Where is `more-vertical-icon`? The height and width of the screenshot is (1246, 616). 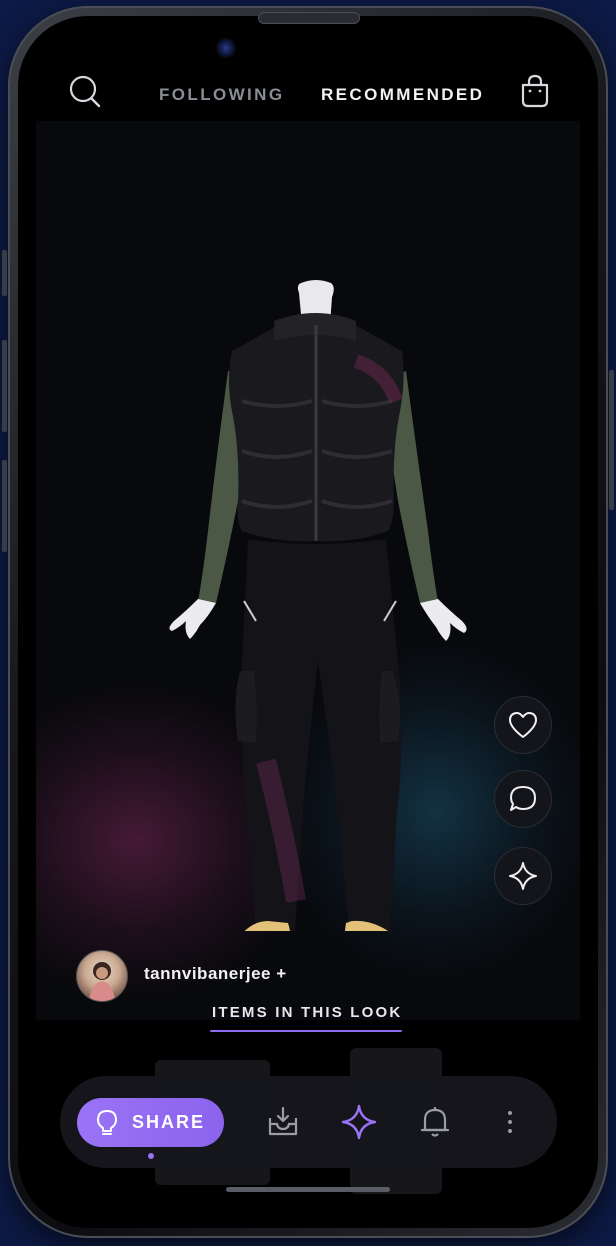
more-vertical-icon is located at coordinates (510, 1122).